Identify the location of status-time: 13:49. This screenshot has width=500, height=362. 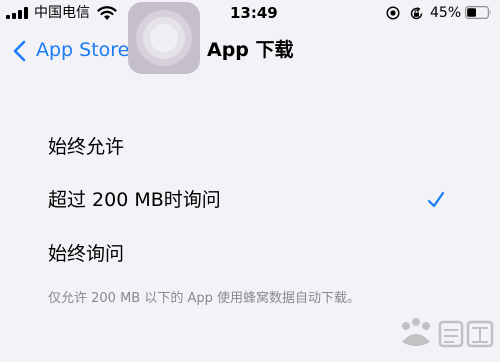
(254, 13).